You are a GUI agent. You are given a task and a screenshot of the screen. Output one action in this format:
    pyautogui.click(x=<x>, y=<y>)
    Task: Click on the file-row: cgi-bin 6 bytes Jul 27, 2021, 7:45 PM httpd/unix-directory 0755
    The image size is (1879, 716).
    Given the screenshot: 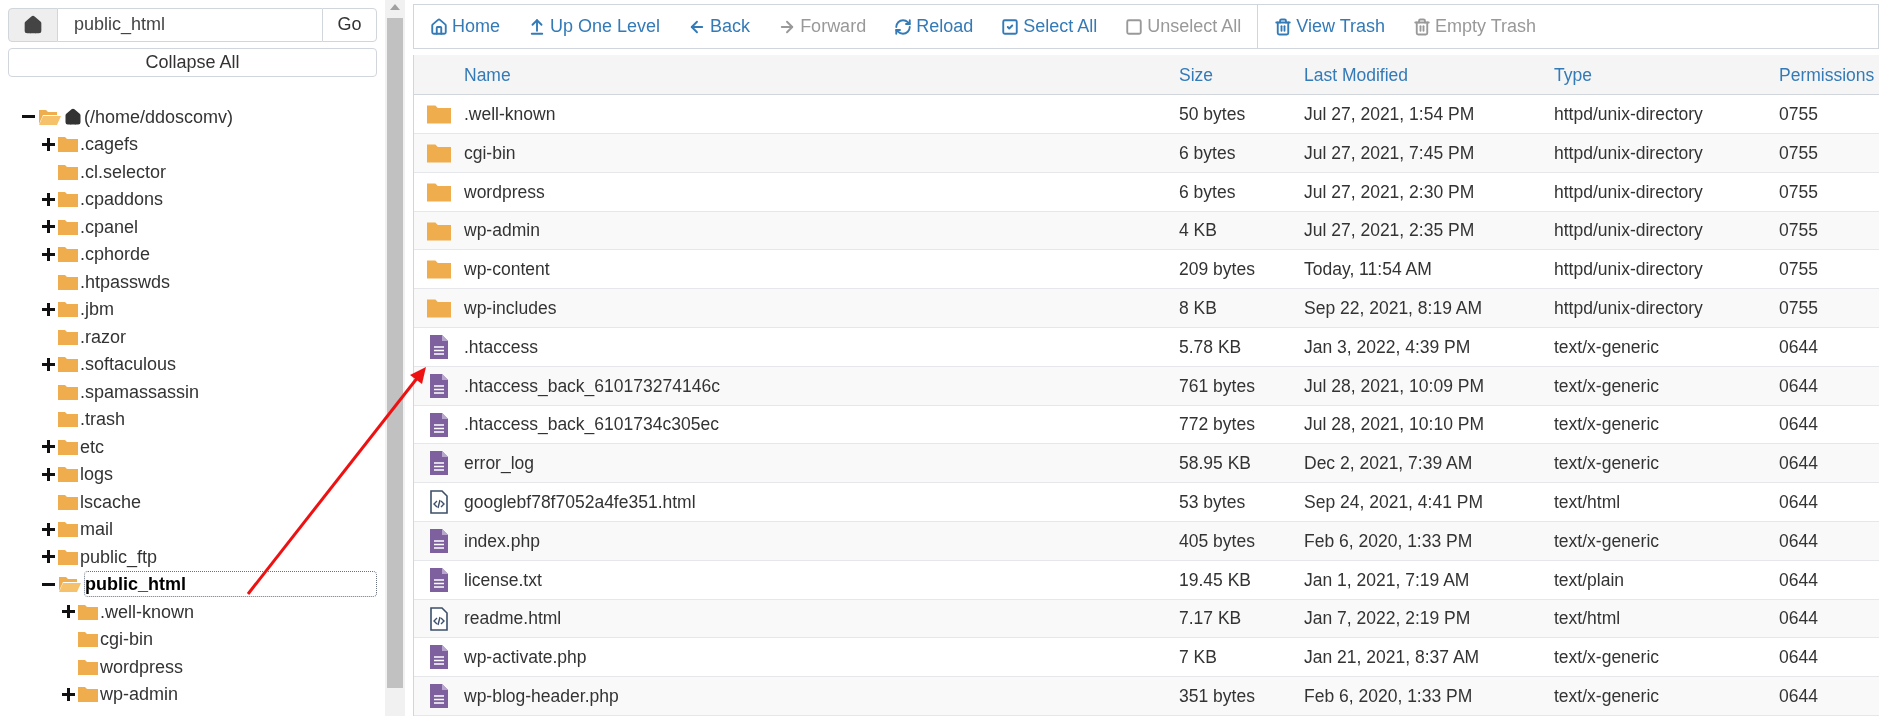 What is the action you would take?
    pyautogui.click(x=1146, y=153)
    